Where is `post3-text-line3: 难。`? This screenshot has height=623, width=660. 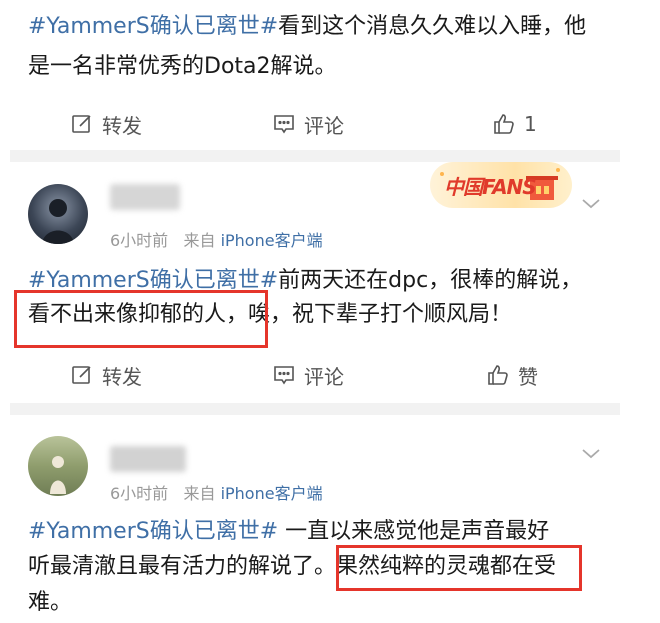 post3-text-line3: 难。 is located at coordinates (50, 602).